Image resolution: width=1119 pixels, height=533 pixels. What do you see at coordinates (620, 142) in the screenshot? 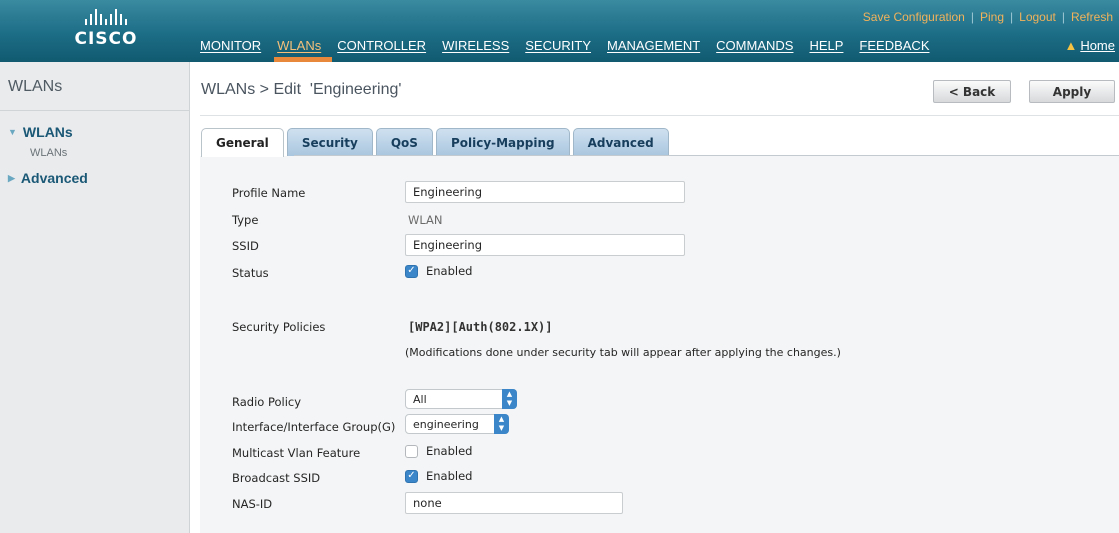
I see `tab-advanced: Advanced` at bounding box center [620, 142].